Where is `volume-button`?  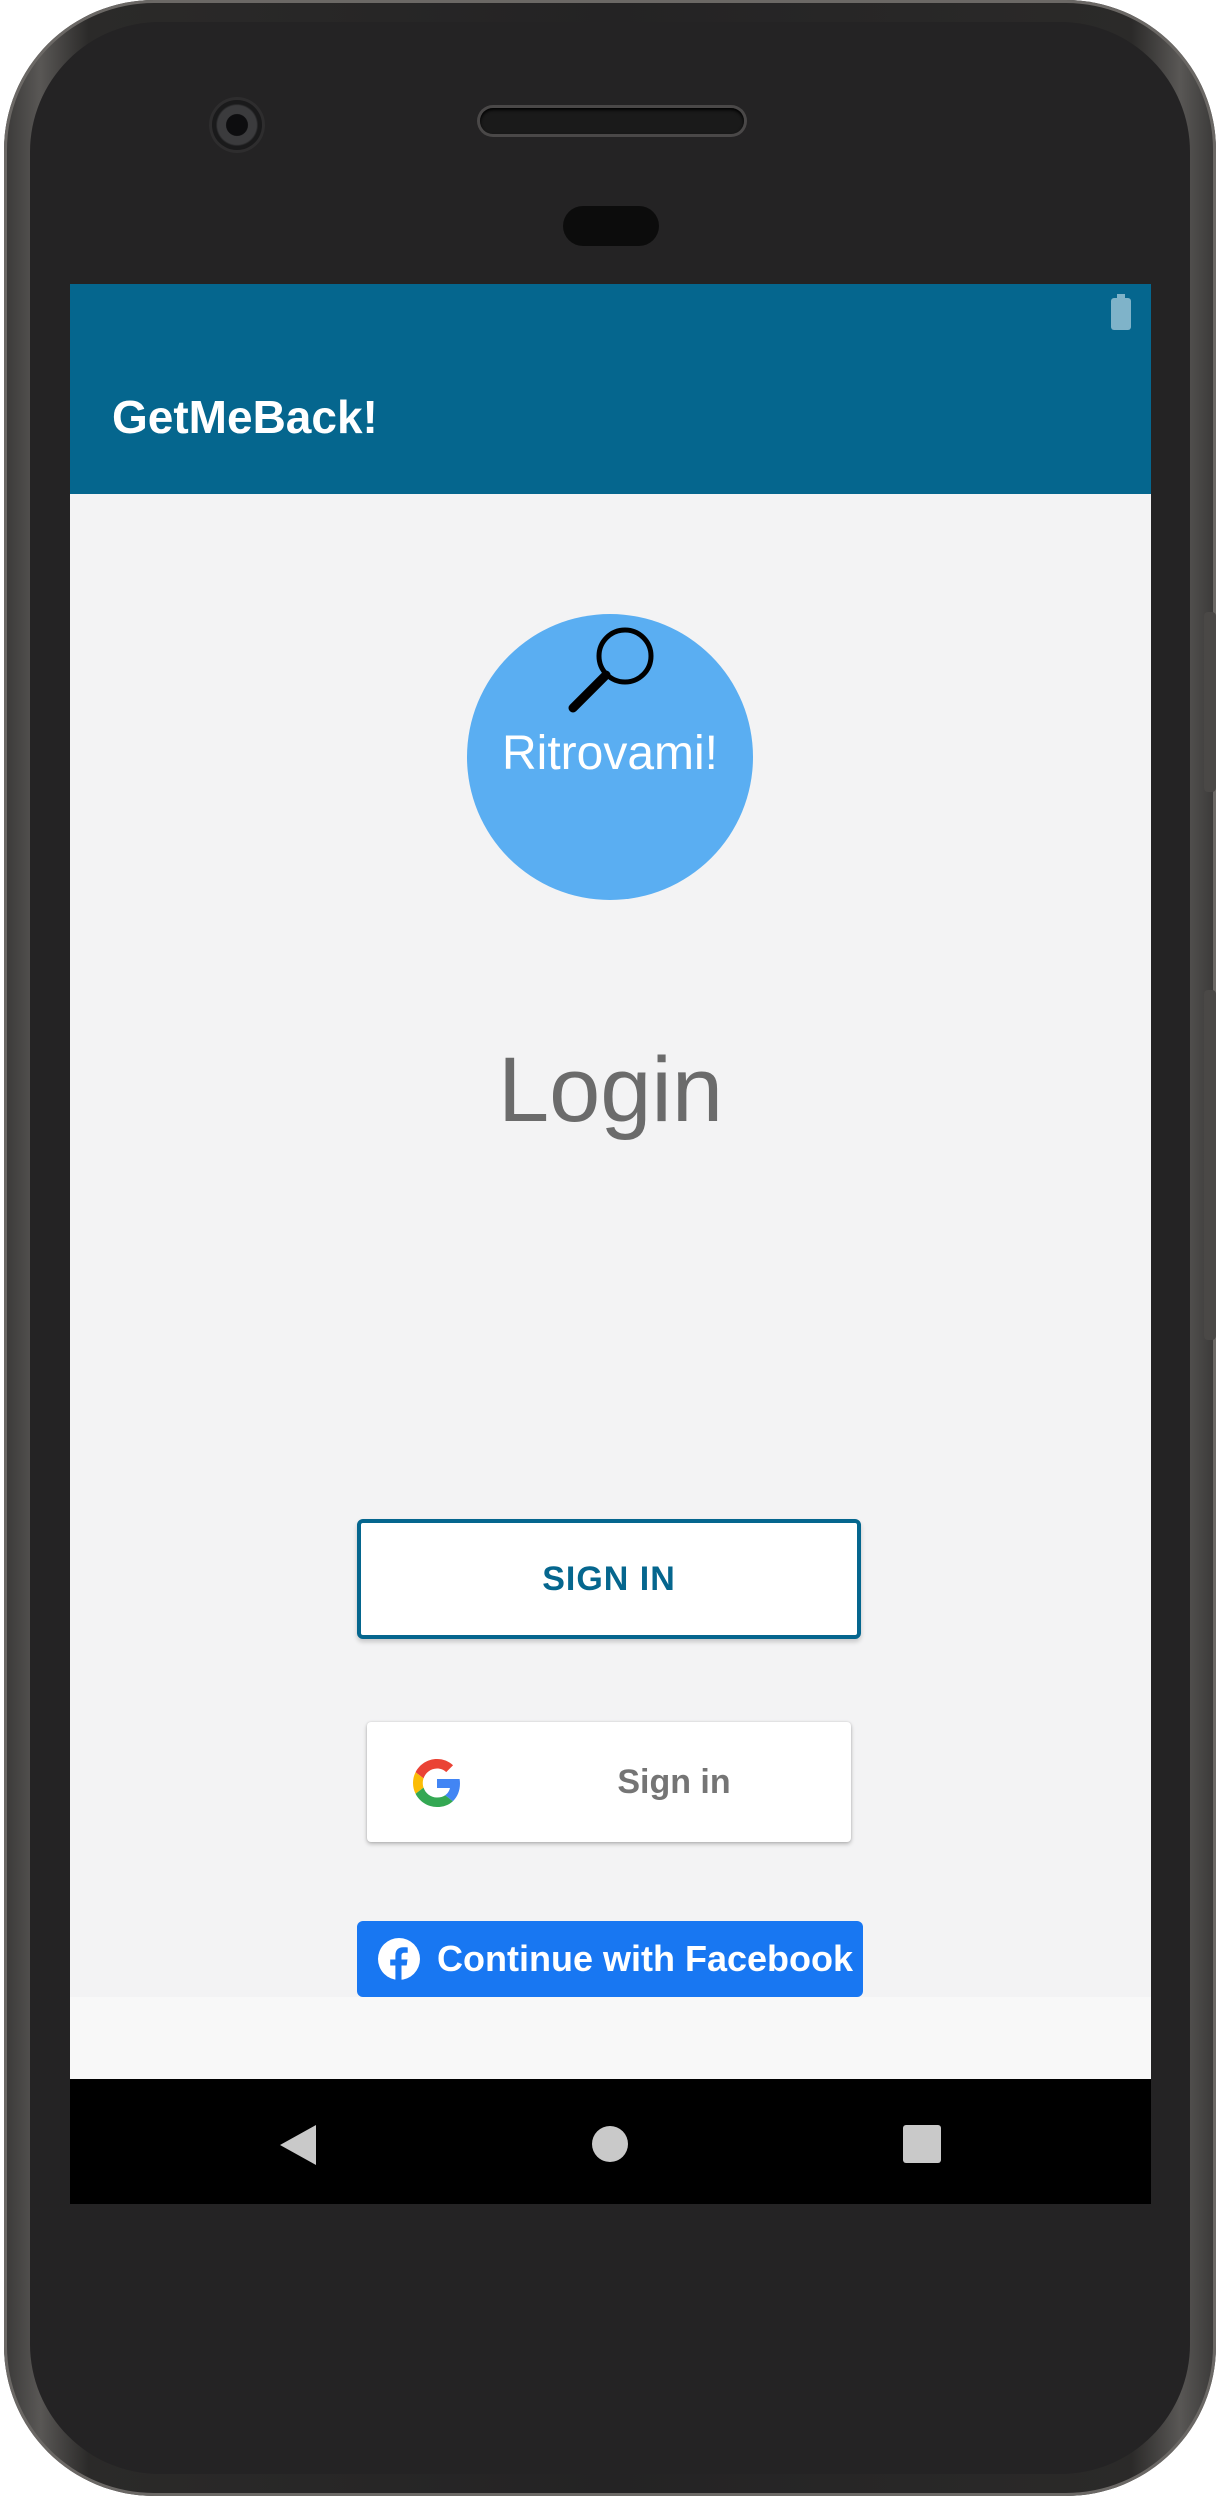 volume-button is located at coordinates (1210, 1165).